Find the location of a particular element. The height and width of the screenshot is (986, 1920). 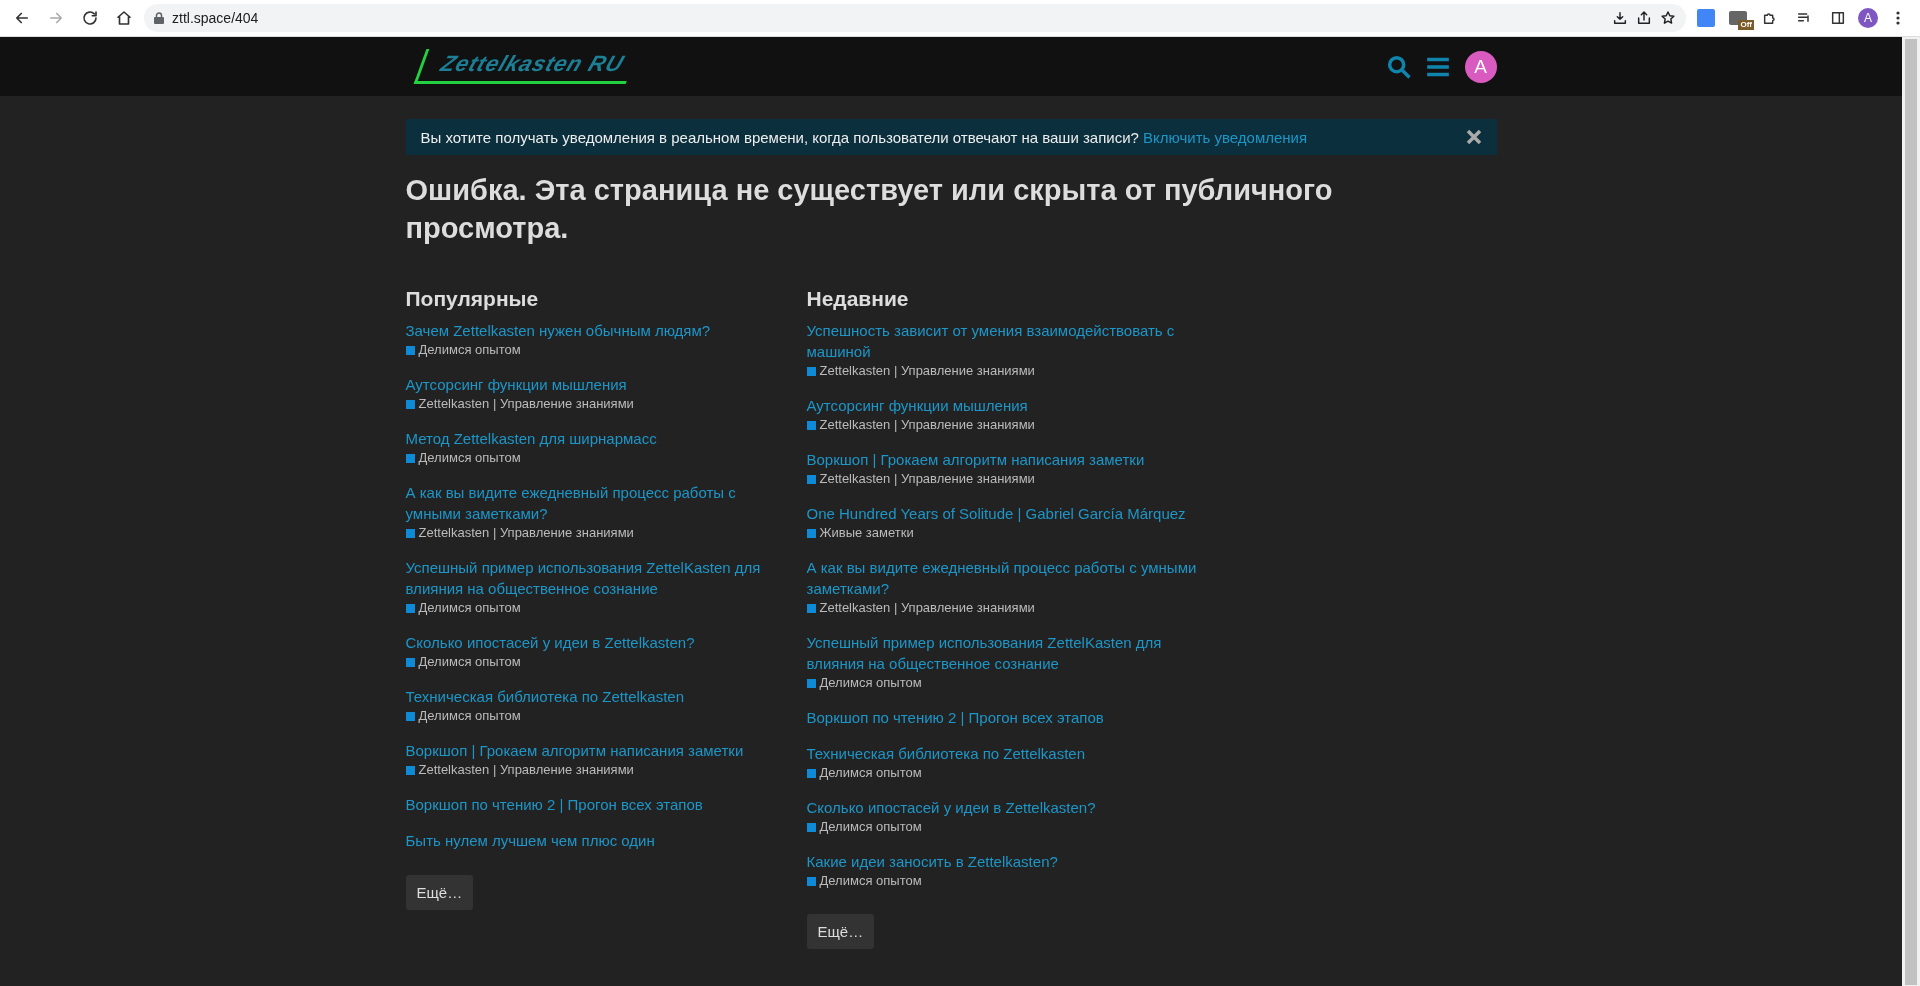

error-heading: Ошибка. Эта страница не существует или скрыта от публичного просмотра. is located at coordinates (869, 209).